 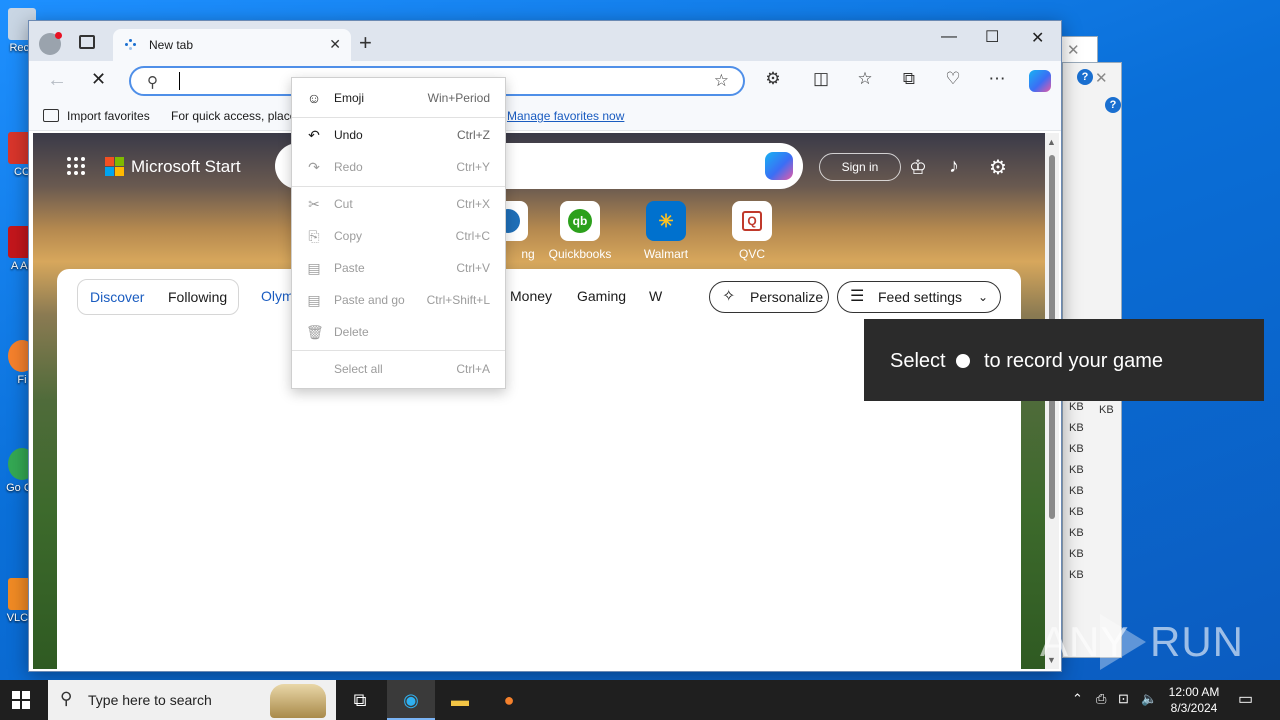 What do you see at coordinates (954, 166) in the screenshot?
I see `notifications-bell-icon: ♪` at bounding box center [954, 166].